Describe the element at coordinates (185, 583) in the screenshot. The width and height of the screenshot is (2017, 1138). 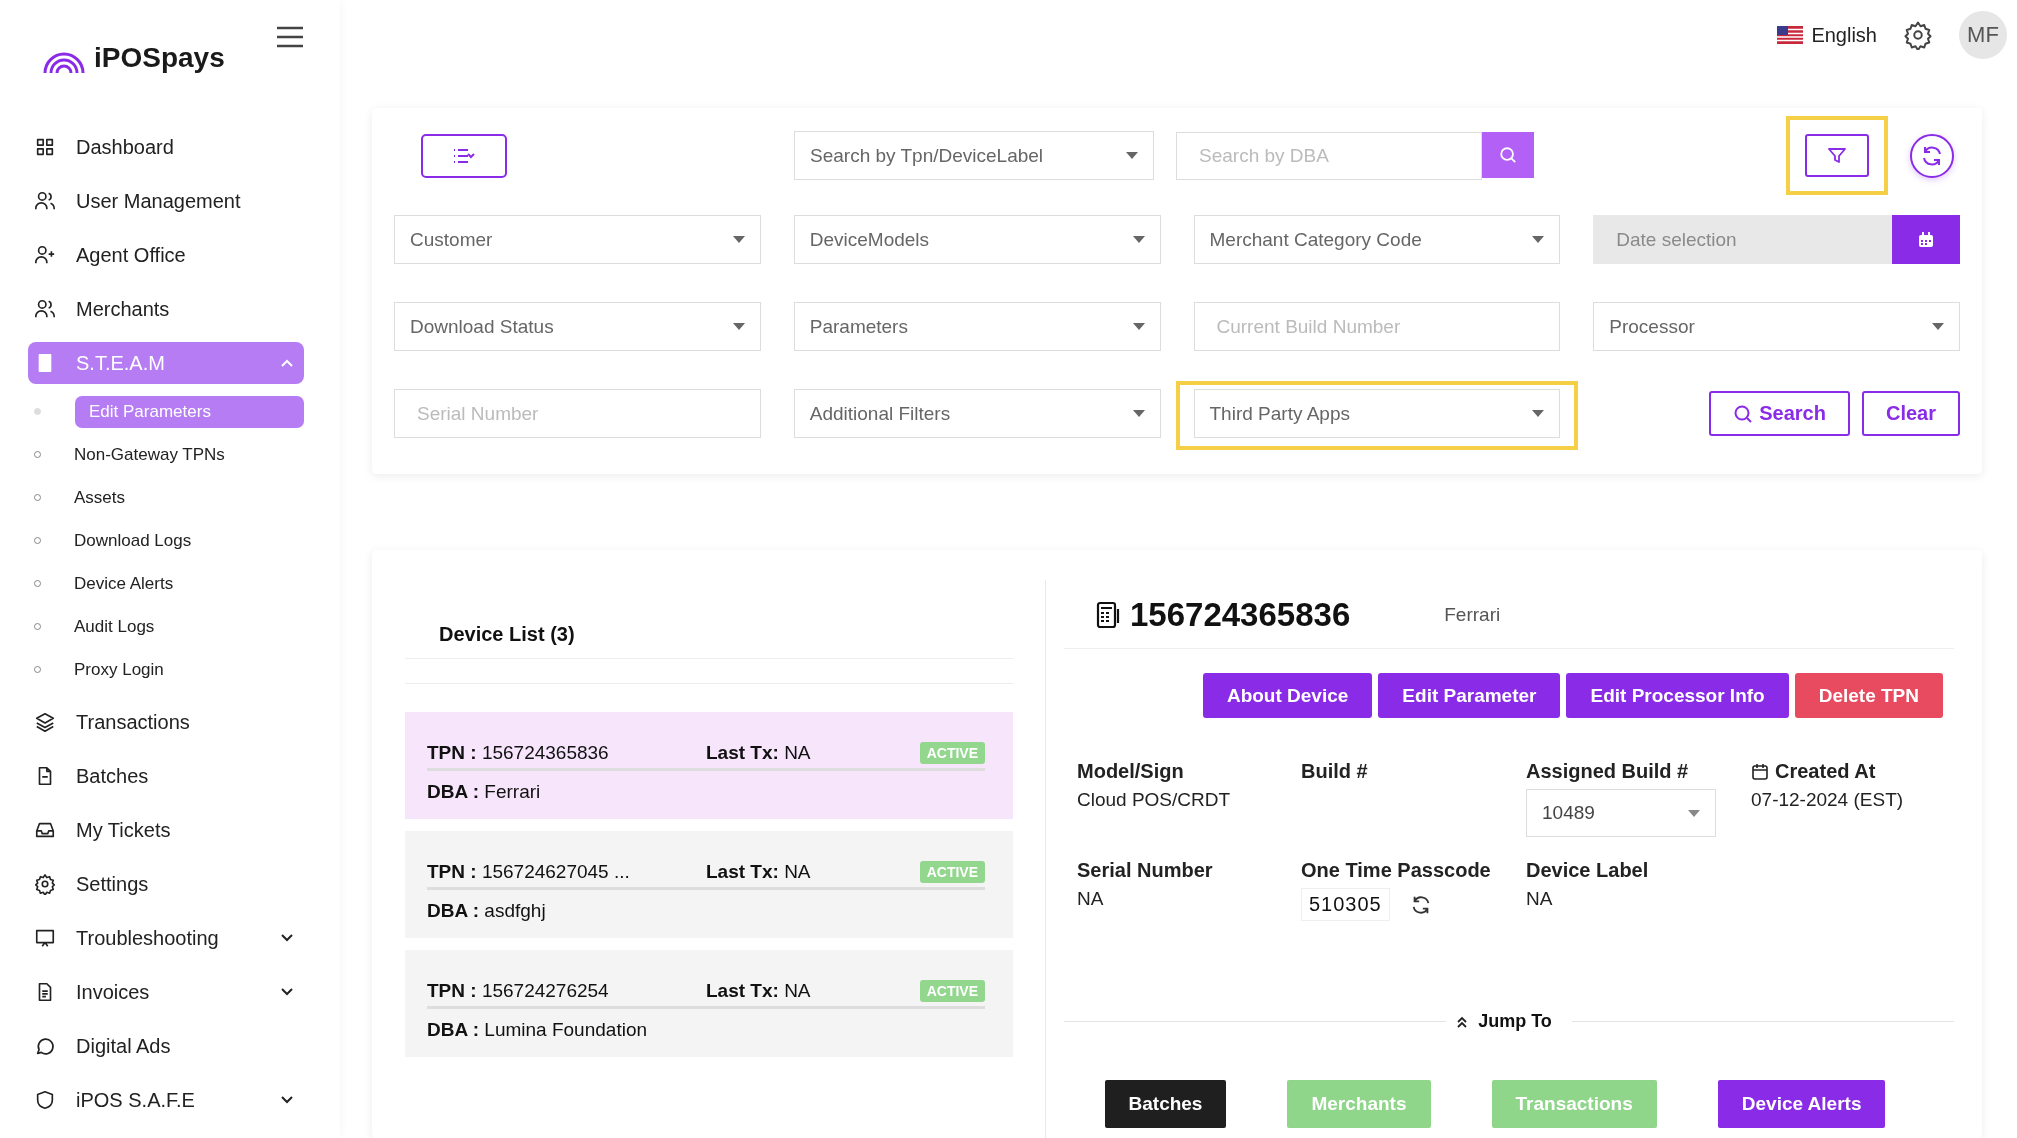
I see `sidebar-subitem: Device Alerts` at that location.